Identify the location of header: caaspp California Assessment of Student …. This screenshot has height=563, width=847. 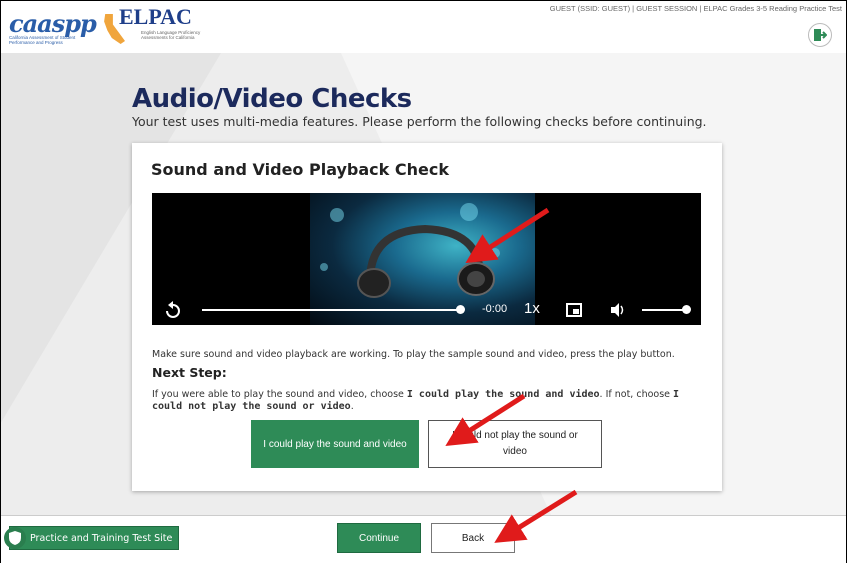
(423, 27).